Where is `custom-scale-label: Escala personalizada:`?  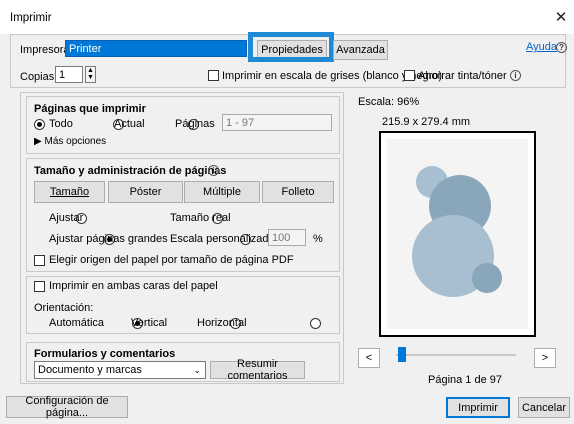
custom-scale-label: Escala personalizada: is located at coordinates (224, 239).